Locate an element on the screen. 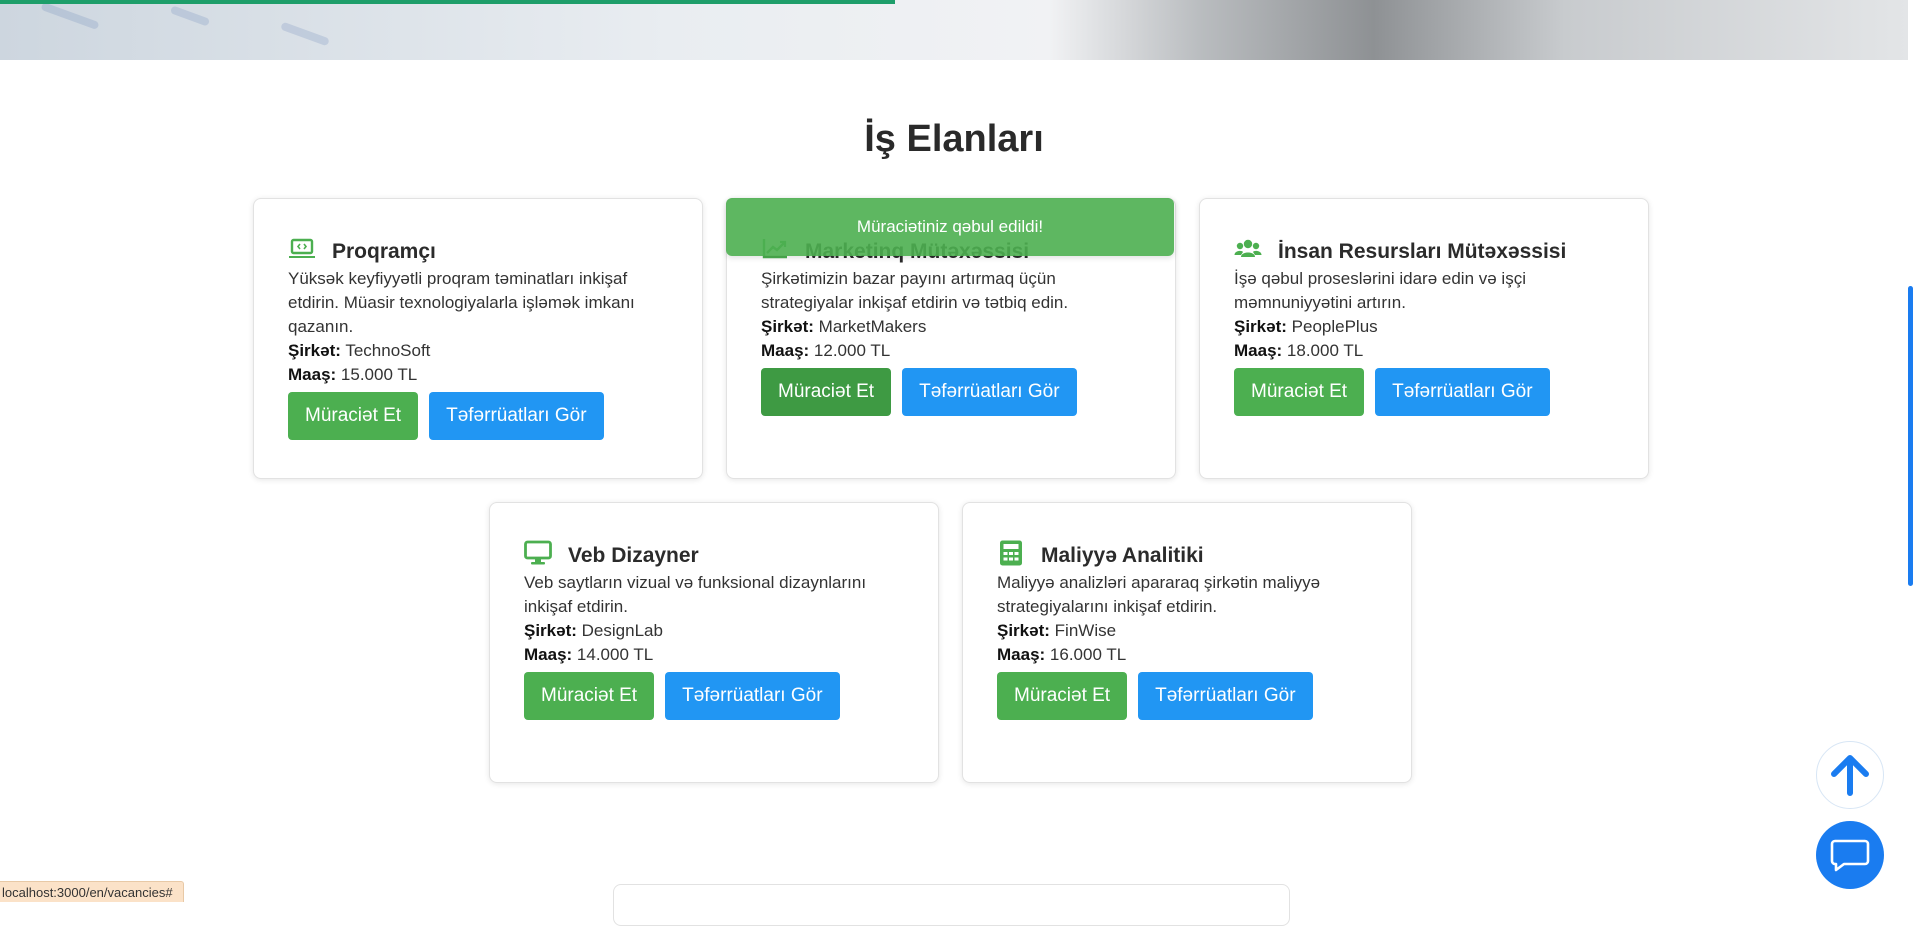 The width and height of the screenshot is (1913, 926). section-title: İş Elanları is located at coordinates (954, 139).